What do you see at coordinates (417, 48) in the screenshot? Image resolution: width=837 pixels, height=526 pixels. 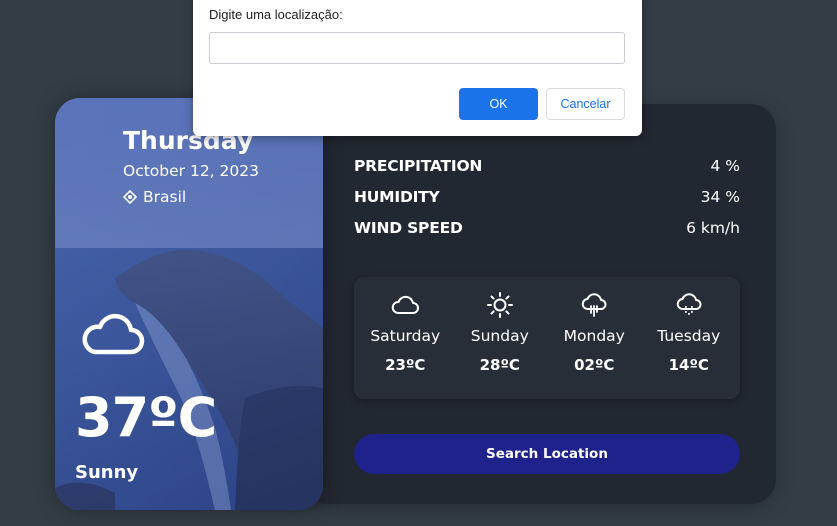 I see `location-input` at bounding box center [417, 48].